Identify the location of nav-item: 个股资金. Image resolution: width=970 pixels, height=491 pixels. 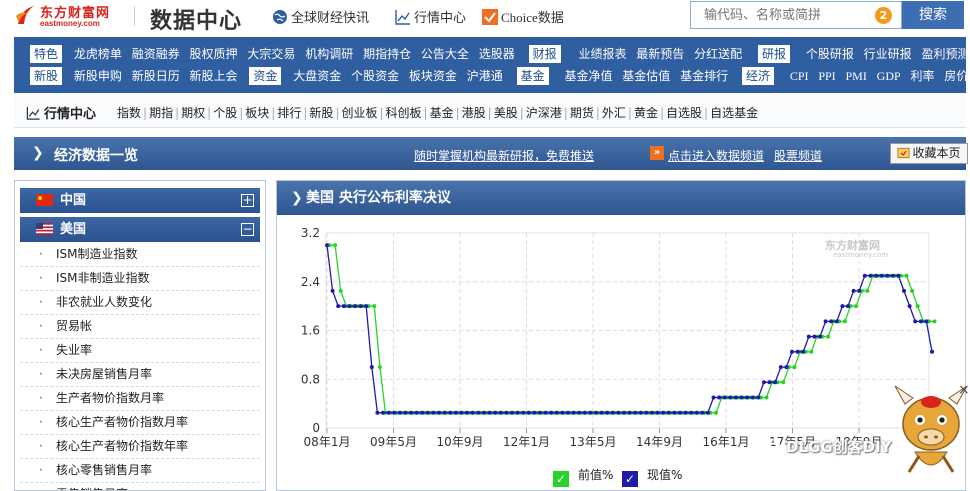
(375, 76).